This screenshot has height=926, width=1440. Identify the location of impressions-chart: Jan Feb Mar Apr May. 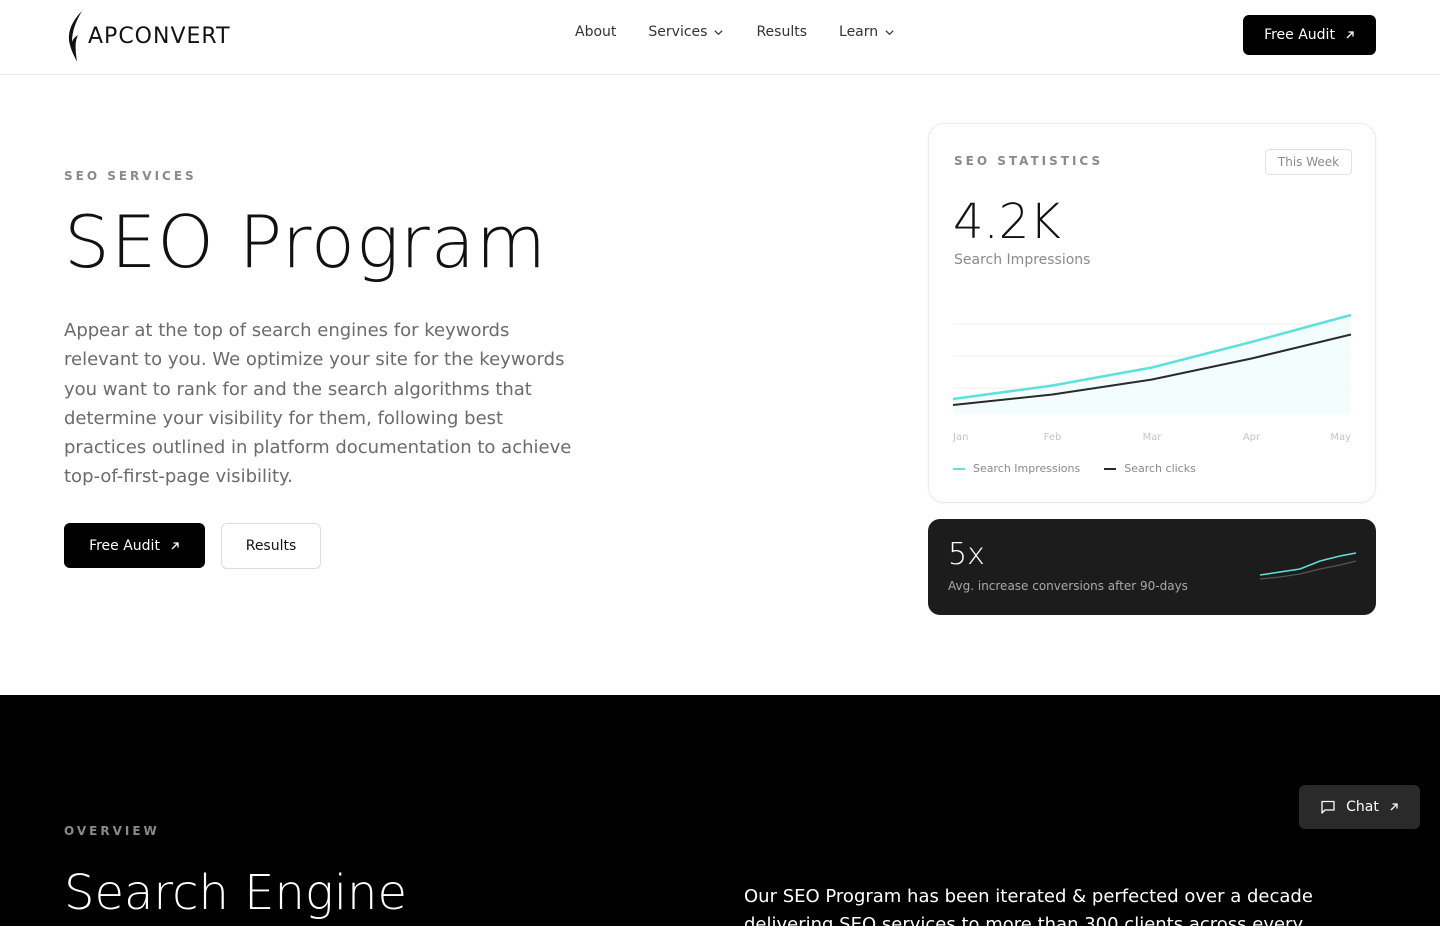
(1152, 378).